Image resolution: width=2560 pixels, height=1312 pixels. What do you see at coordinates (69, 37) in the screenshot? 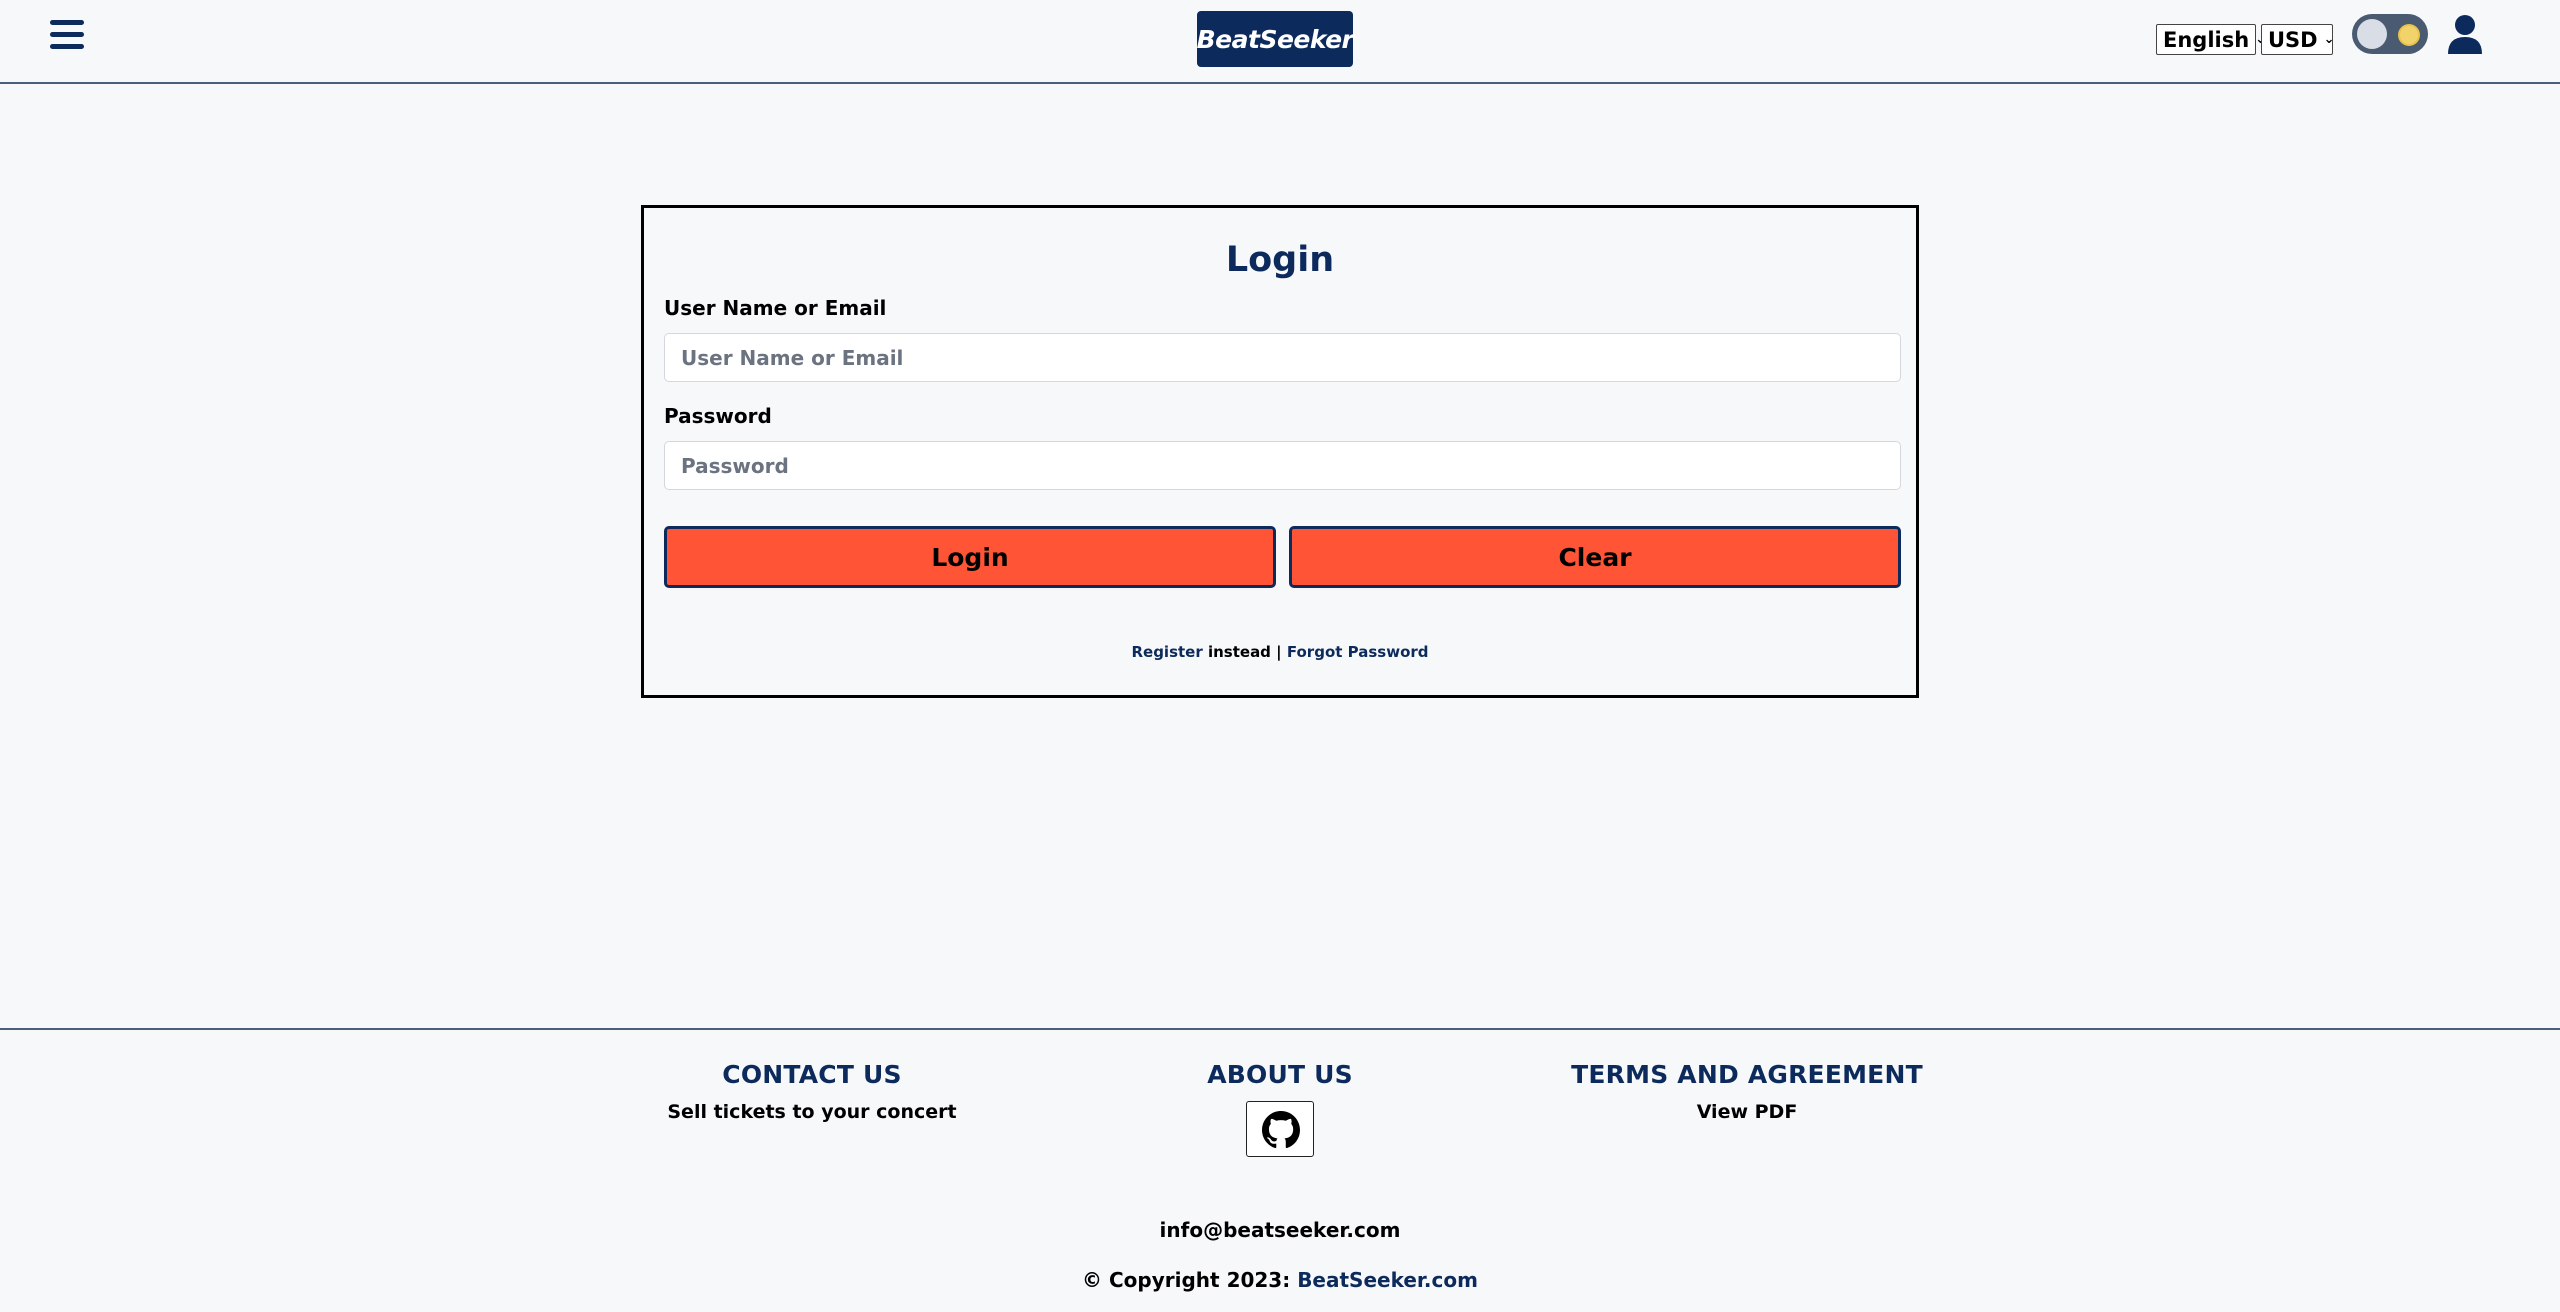
I see `hamburger-menu-icon` at bounding box center [69, 37].